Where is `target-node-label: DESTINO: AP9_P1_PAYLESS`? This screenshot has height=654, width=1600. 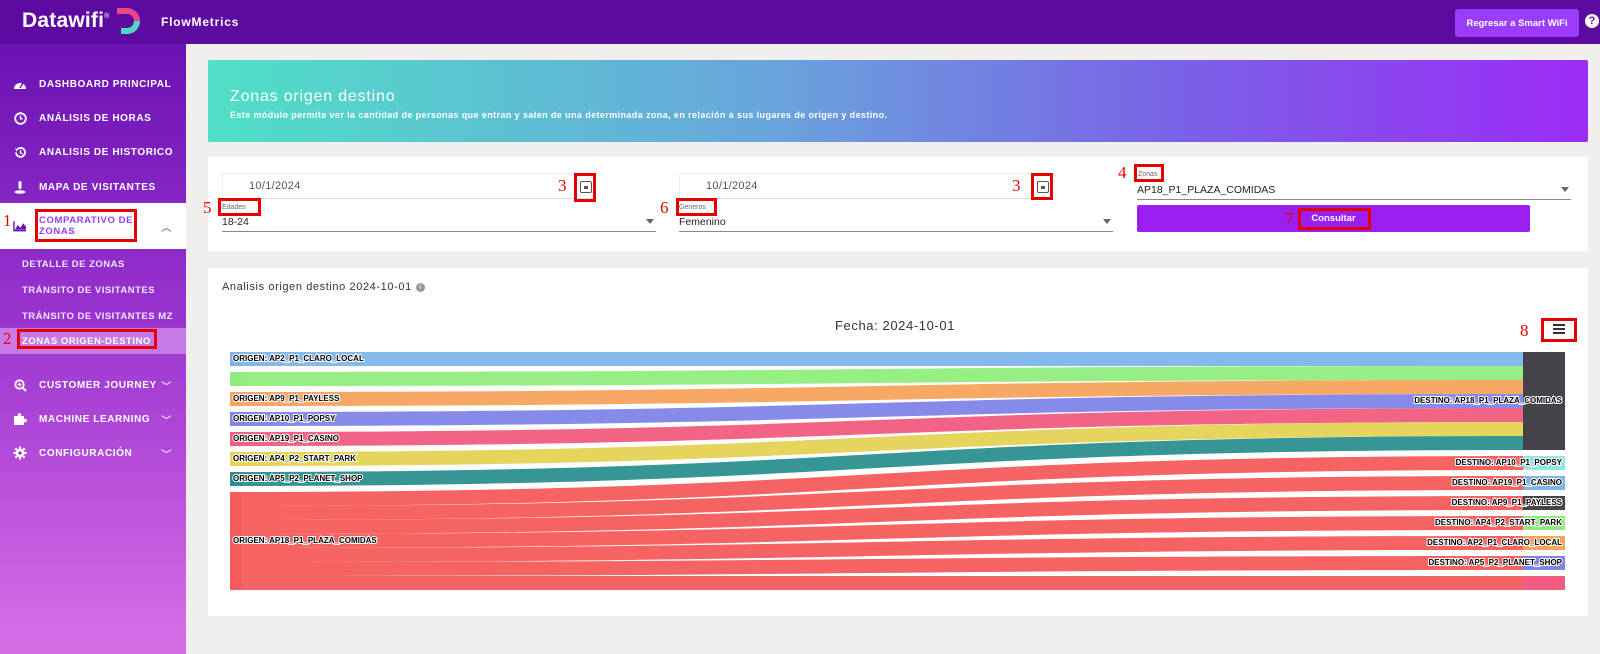 target-node-label: DESTINO: AP9_P1_PAYLESS is located at coordinates (1507, 502).